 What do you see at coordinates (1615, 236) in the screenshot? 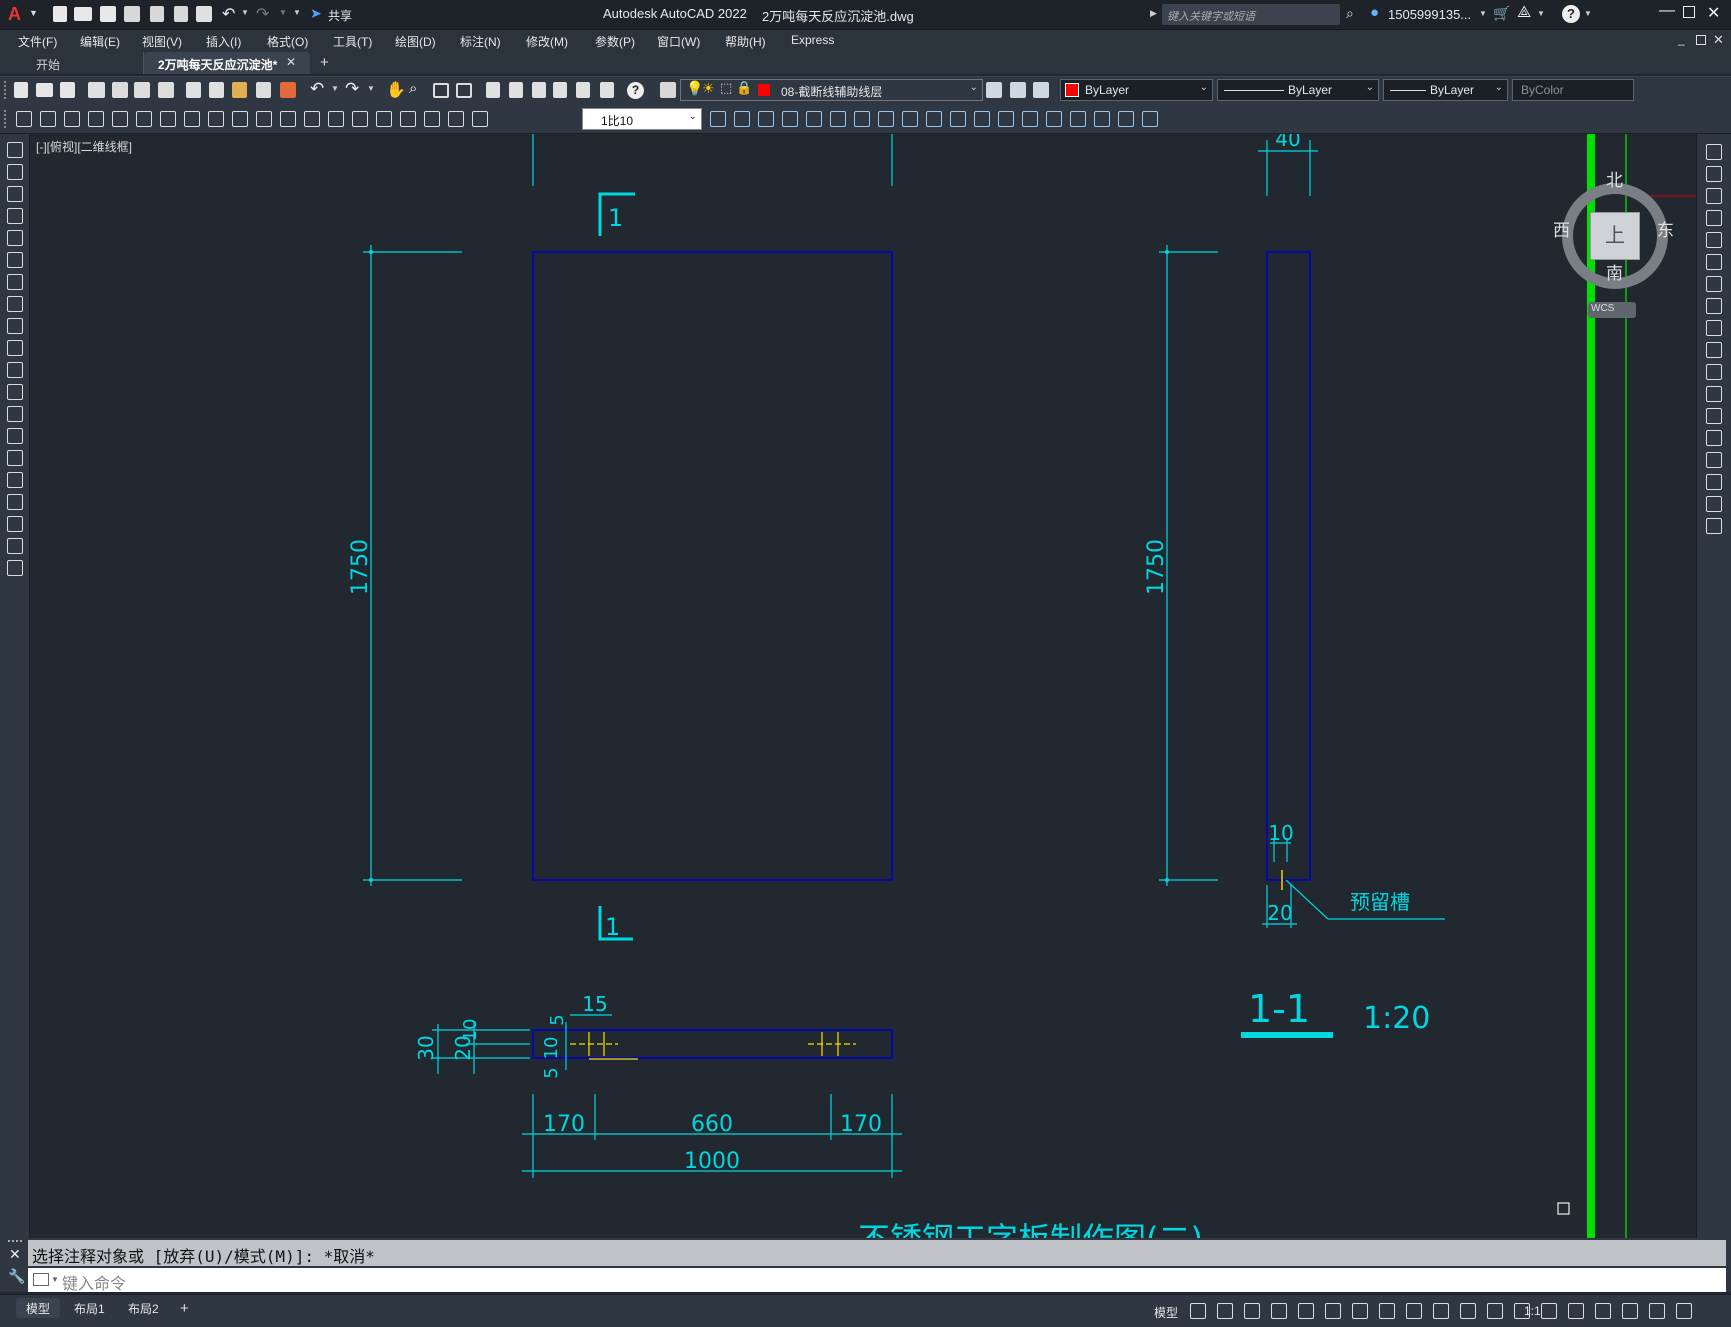
I see `viewcube-face-top: 上` at bounding box center [1615, 236].